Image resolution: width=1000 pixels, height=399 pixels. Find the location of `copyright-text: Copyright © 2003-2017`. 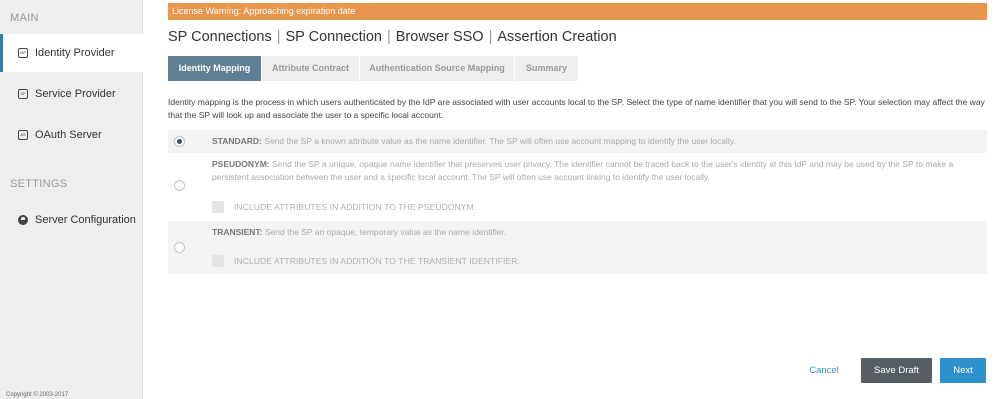

copyright-text: Copyright © 2003-2017 is located at coordinates (37, 395).